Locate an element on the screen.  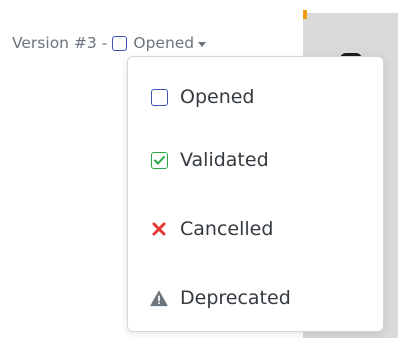
cross-icon is located at coordinates (159, 229).